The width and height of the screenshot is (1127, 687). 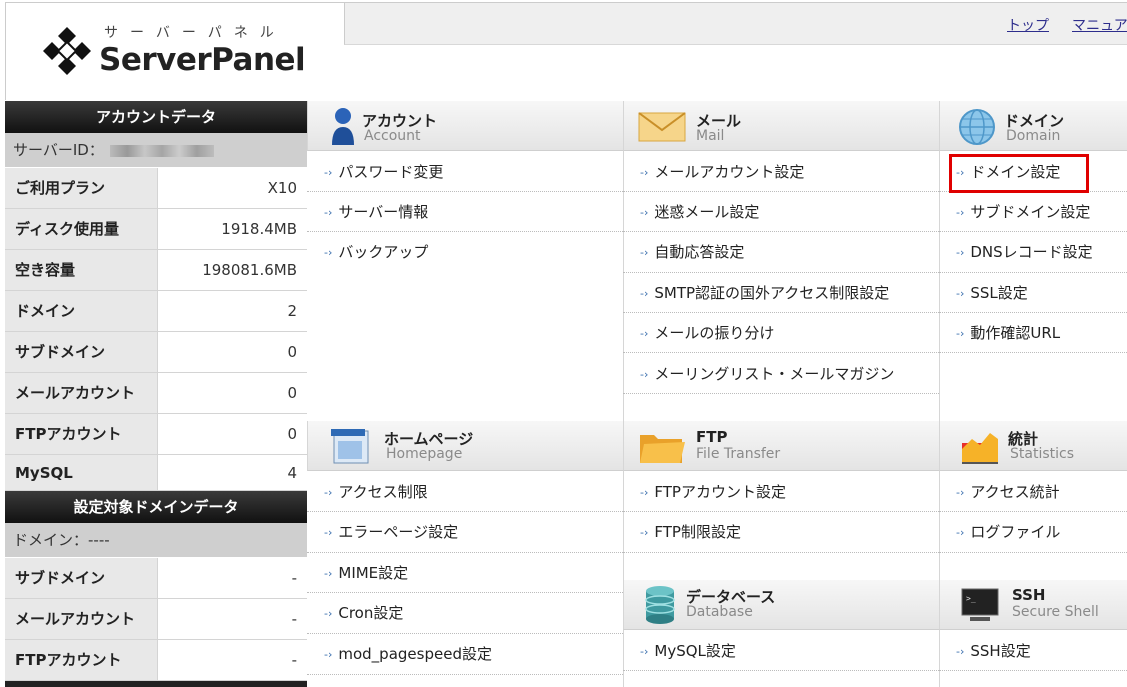 What do you see at coordinates (1000, 651) in the screenshot?
I see `menu-item-label: SSH設定` at bounding box center [1000, 651].